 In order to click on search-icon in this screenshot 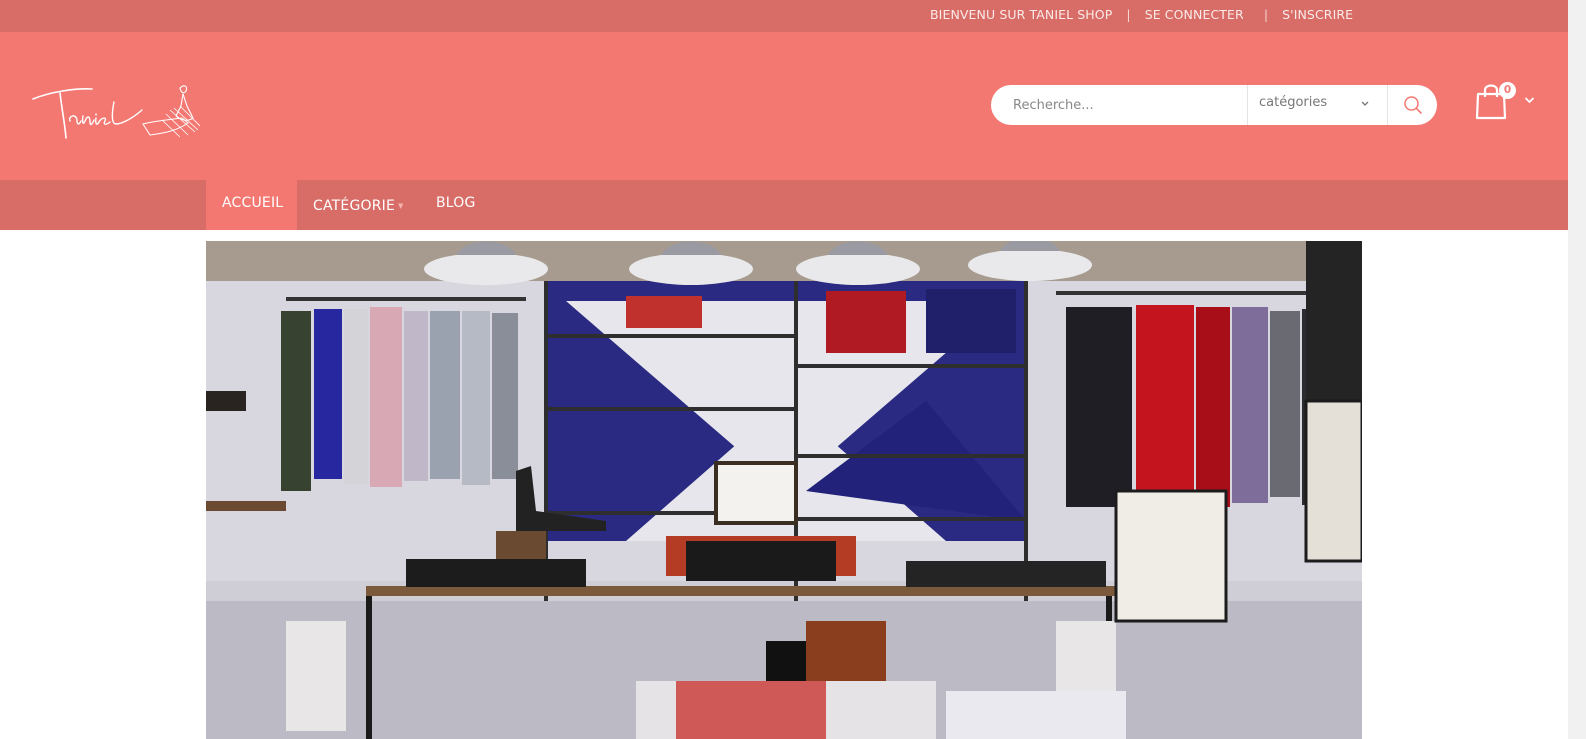, I will do `click(1412, 105)`.